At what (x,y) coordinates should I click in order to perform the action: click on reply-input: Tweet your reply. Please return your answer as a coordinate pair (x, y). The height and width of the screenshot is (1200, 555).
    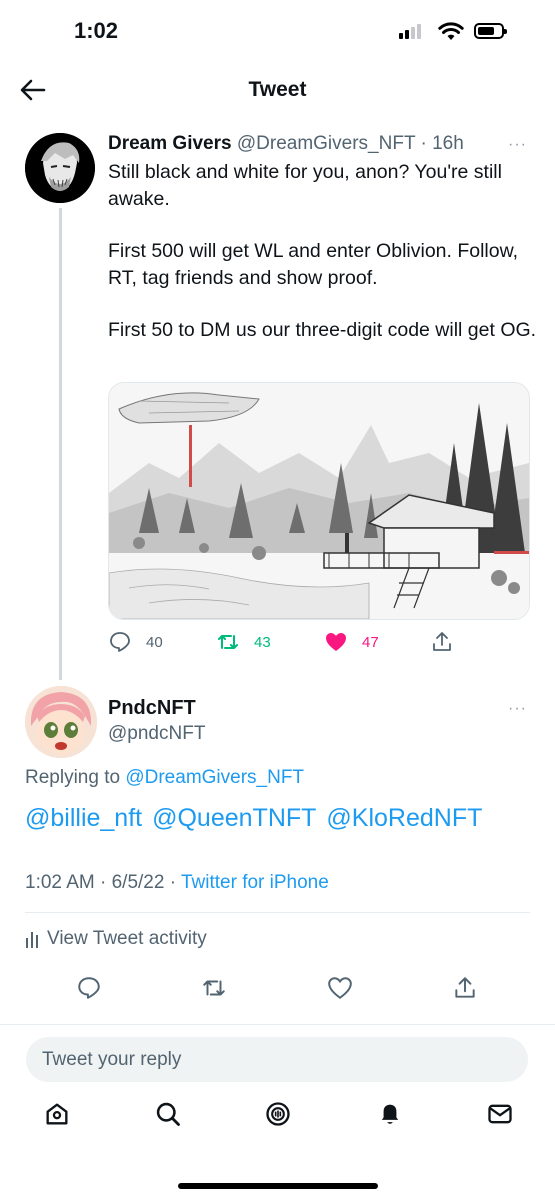
    Looking at the image, I should click on (277, 1059).